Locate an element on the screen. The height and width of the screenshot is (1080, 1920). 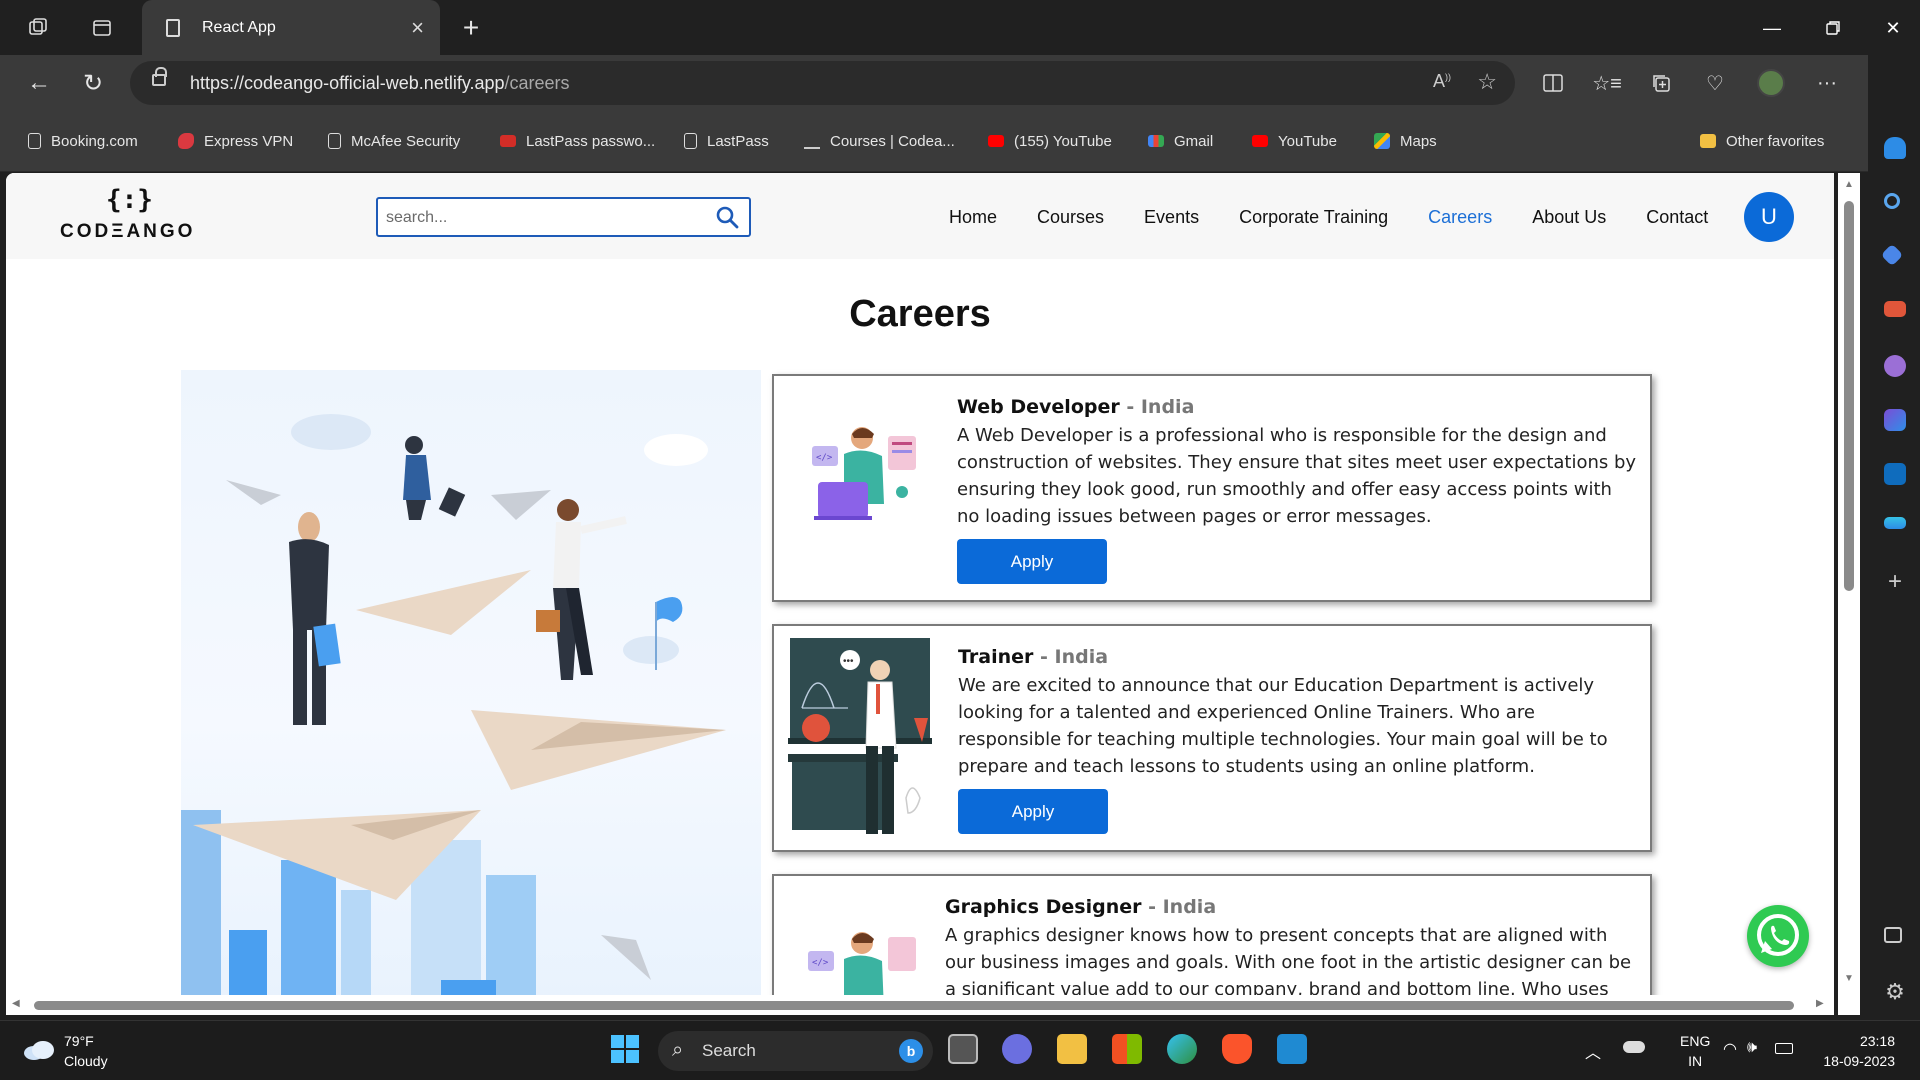
favorite-youtube-155: (155) YouTube is located at coordinates (1050, 141).